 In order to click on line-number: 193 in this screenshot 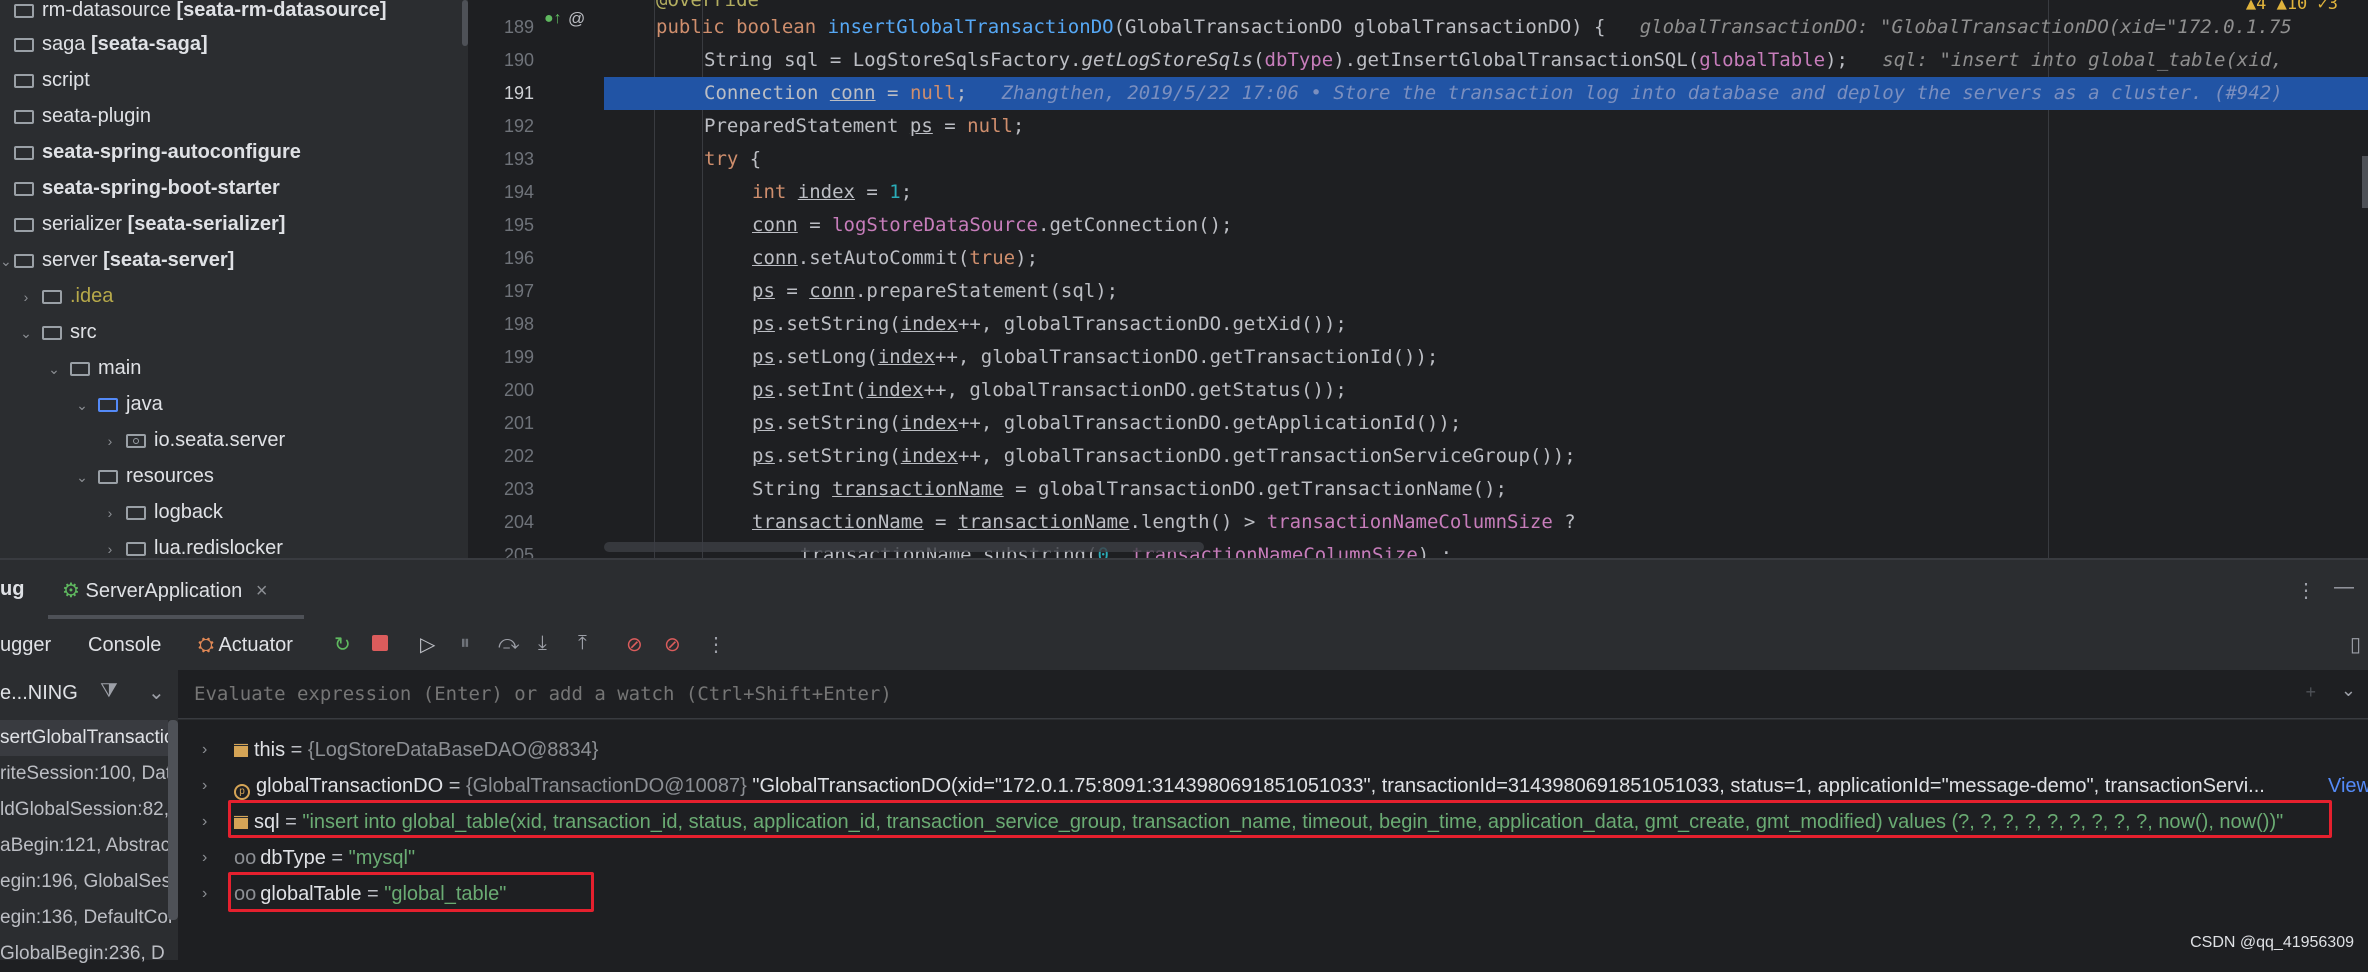, I will do `click(518, 159)`.